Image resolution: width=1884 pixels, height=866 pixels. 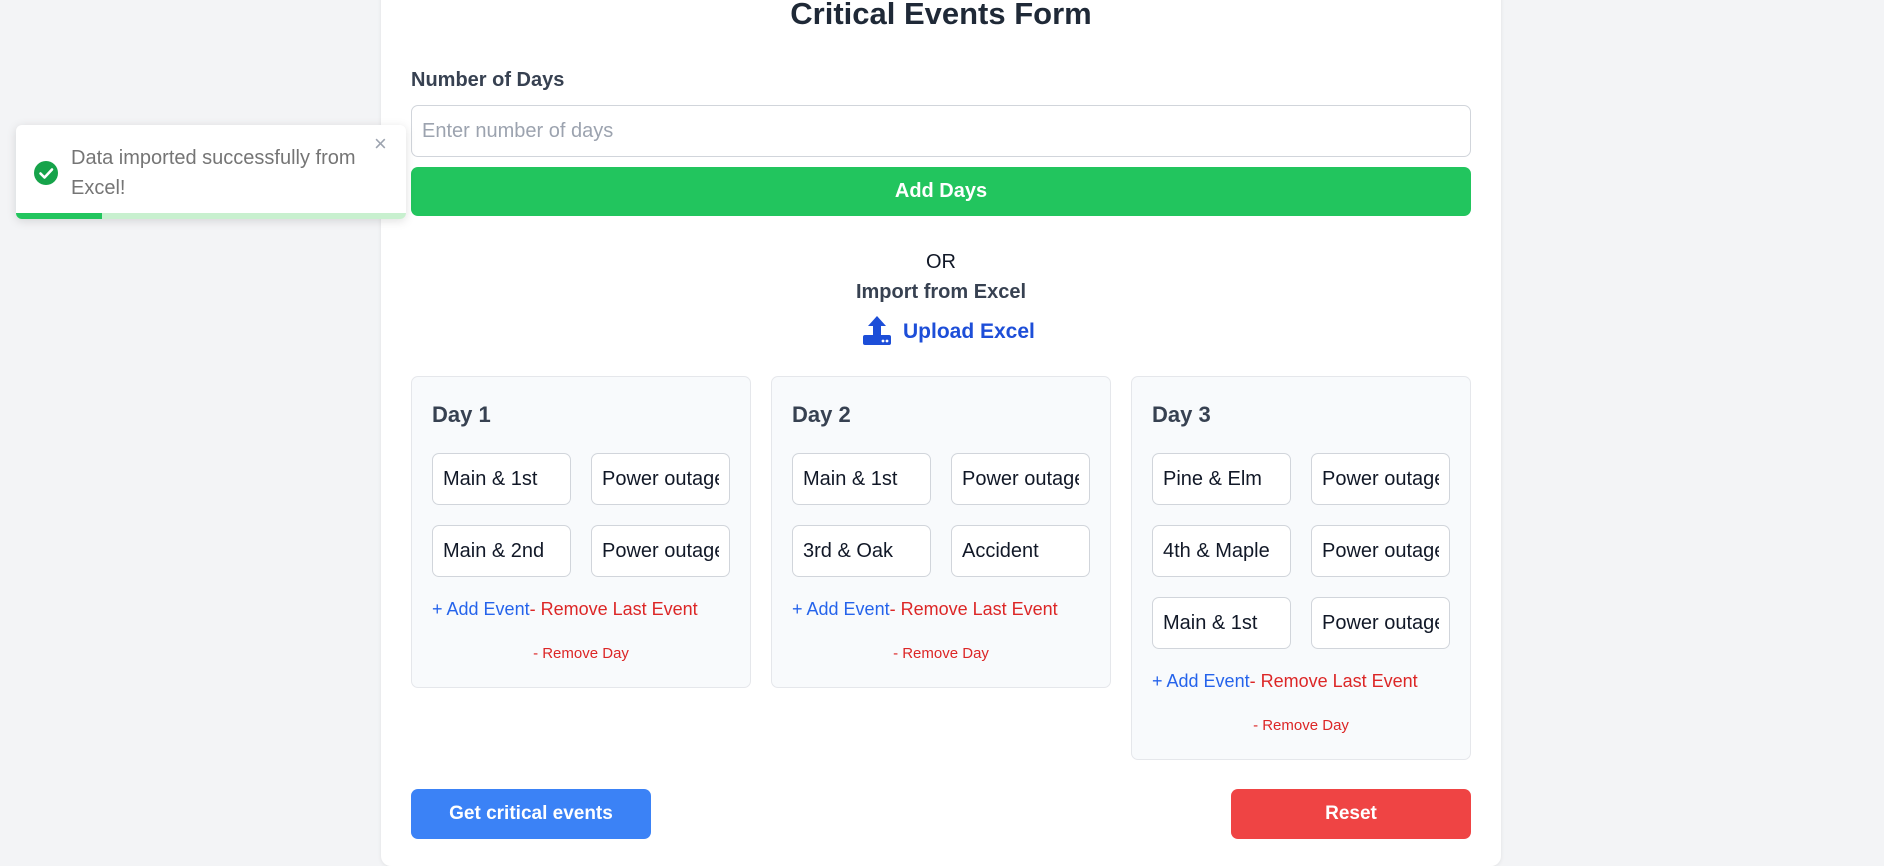 I want to click on upload-icon, so click(x=877, y=332).